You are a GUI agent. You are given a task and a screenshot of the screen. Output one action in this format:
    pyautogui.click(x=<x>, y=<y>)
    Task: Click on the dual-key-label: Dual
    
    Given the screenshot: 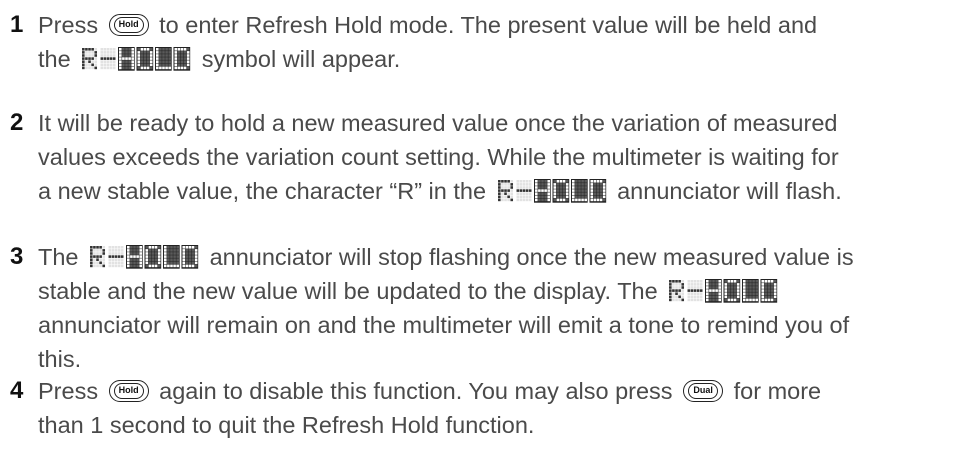 What is the action you would take?
    pyautogui.click(x=703, y=390)
    